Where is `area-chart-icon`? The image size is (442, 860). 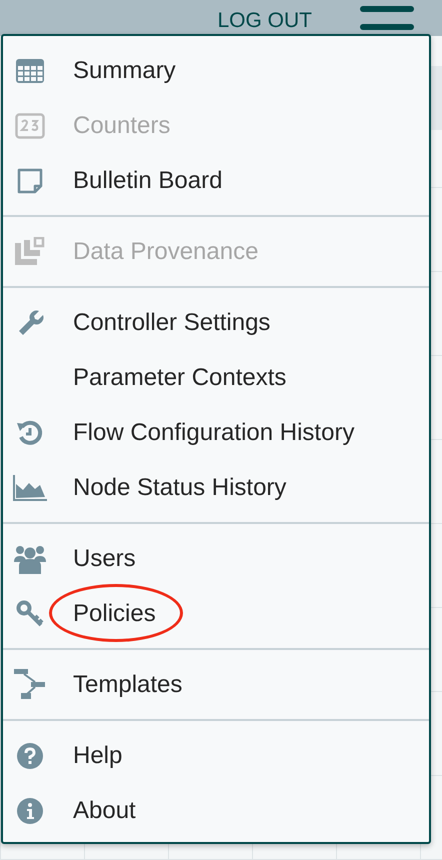 area-chart-icon is located at coordinates (30, 487).